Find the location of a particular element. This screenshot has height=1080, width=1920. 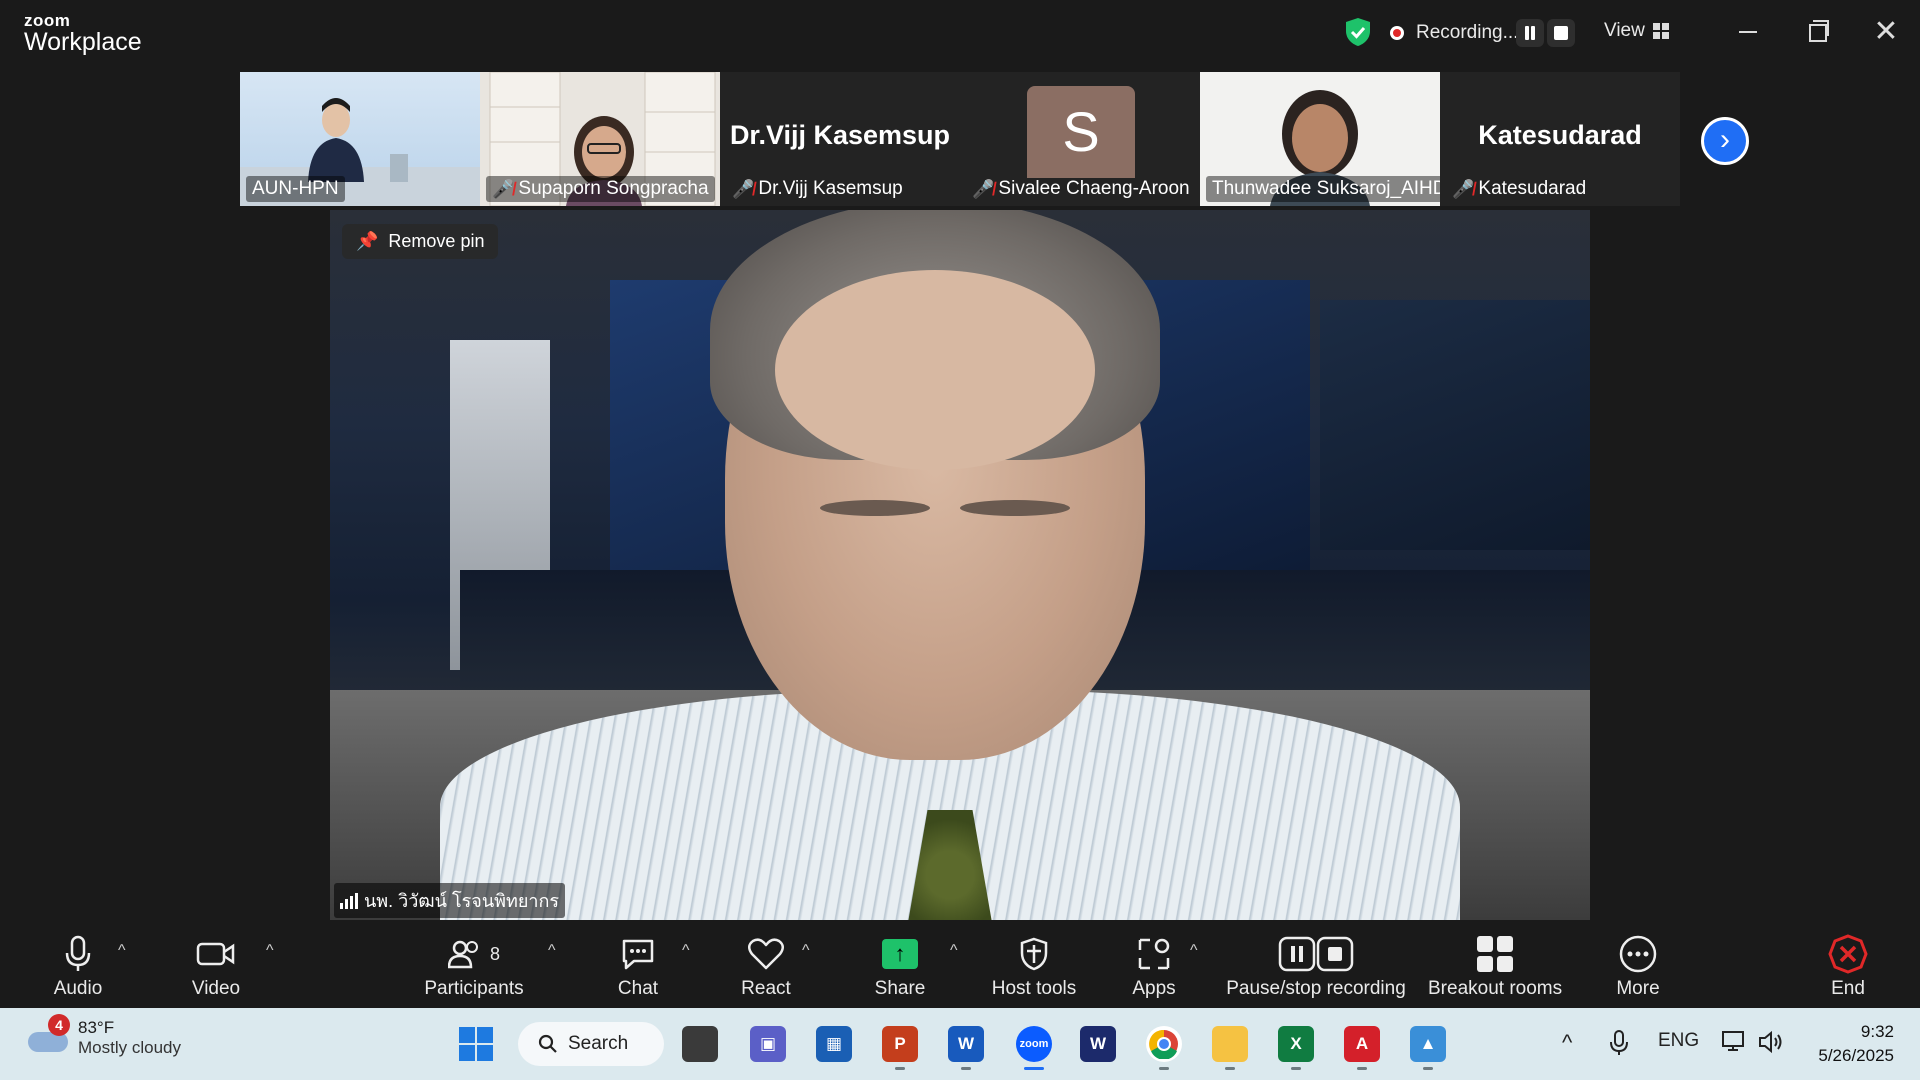

video-camera-icon is located at coordinates (215, 954).